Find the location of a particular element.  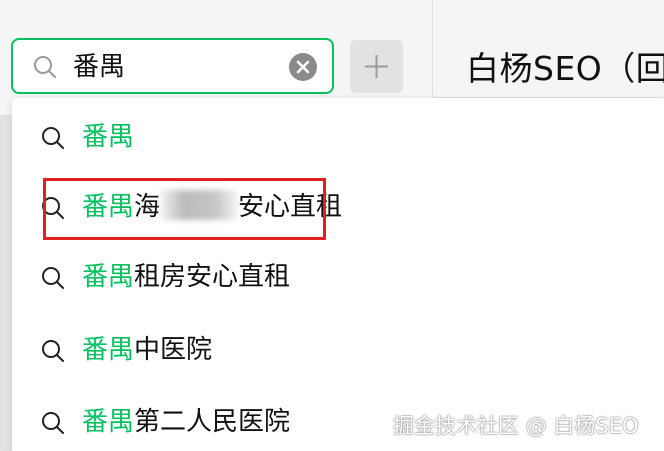

clear-icon is located at coordinates (303, 67).